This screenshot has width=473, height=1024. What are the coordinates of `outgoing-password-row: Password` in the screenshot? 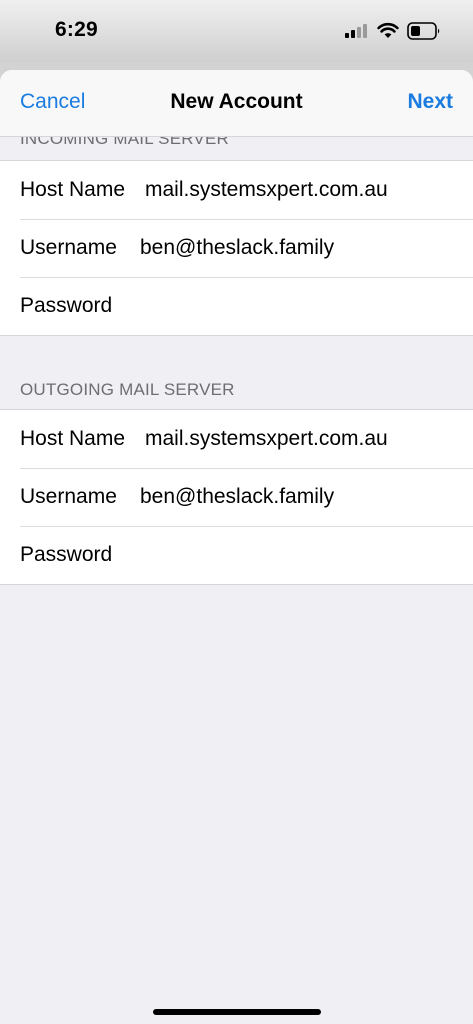 It's located at (236, 555).